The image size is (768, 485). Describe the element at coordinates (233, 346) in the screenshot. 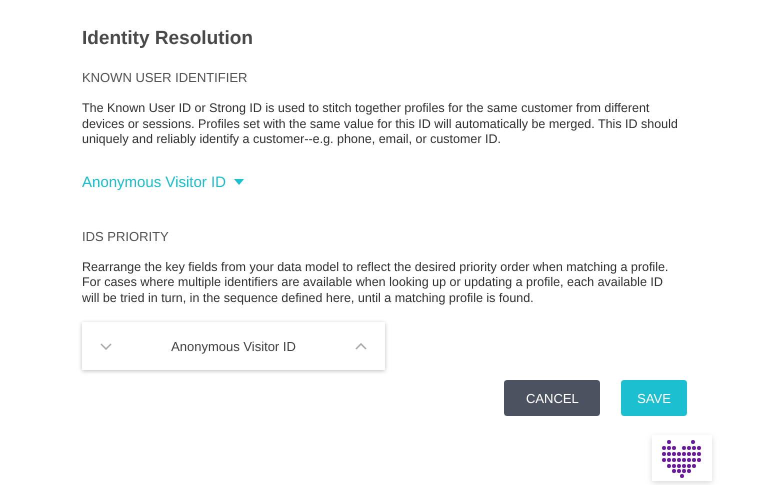

I see `priority-item-label: Anonymous Visitor ID` at that location.